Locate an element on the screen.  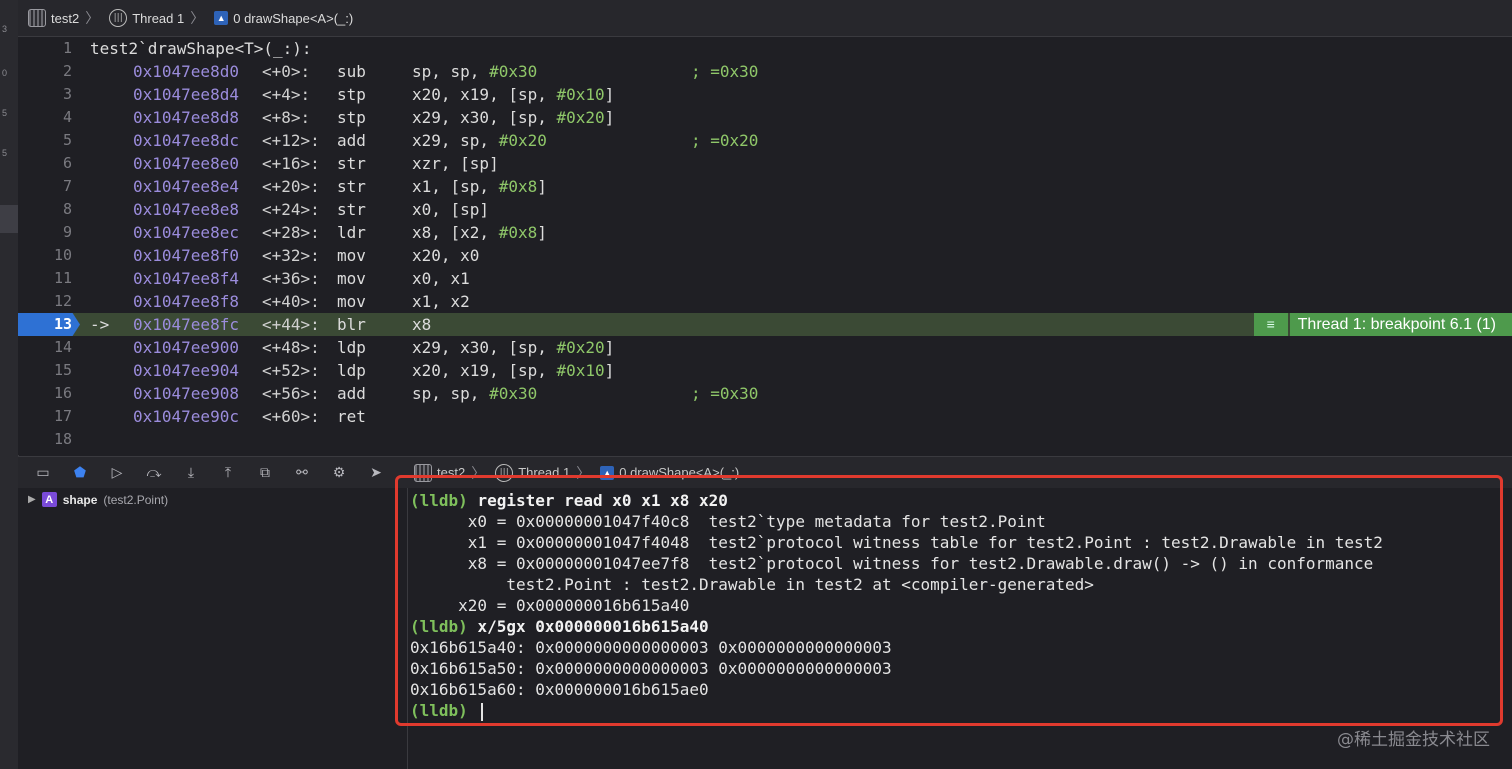
instruction-offset: <+12>: is located at coordinates (291, 140).